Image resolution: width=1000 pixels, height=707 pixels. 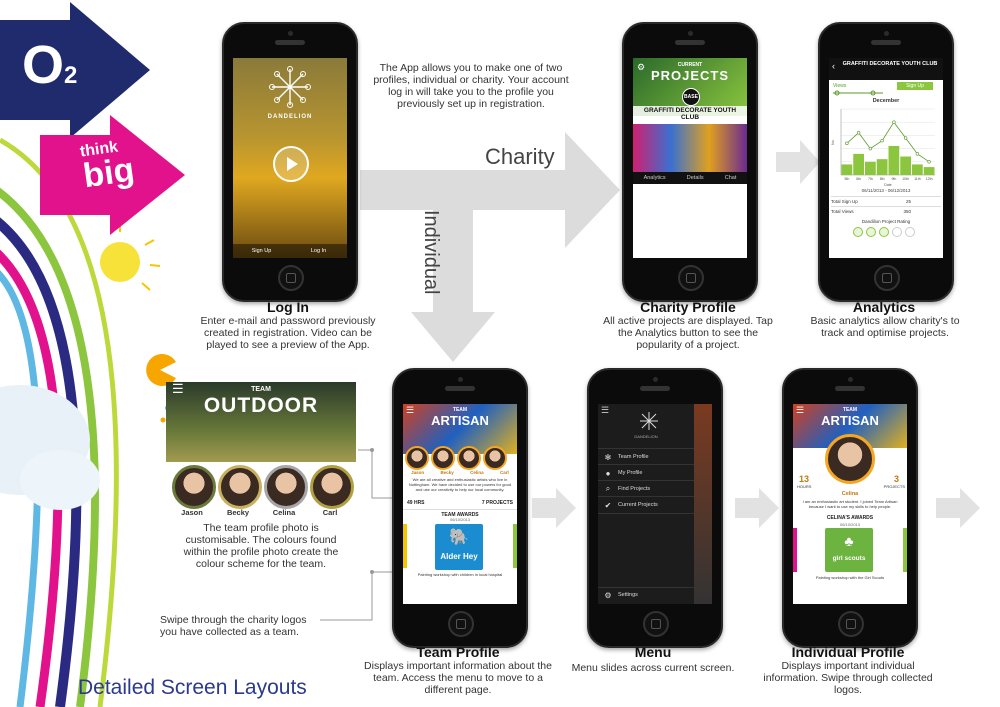 What do you see at coordinates (757, 508) in the screenshot?
I see `arrow-to-individual` at bounding box center [757, 508].